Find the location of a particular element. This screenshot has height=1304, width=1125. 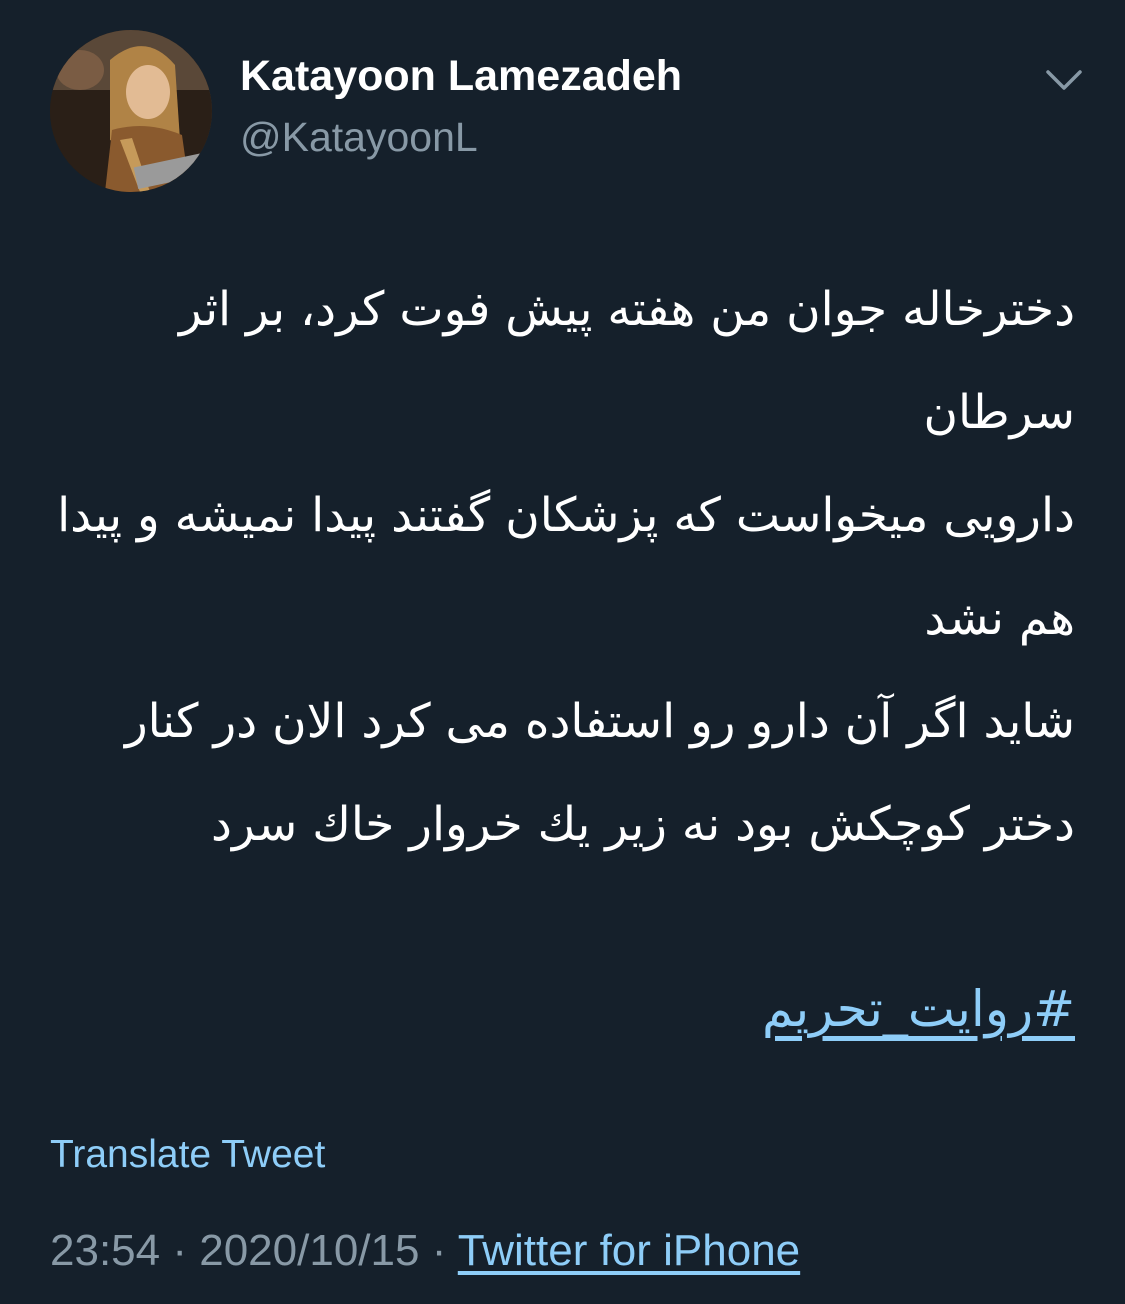

tweet-source-link: Twitter for iPhone is located at coordinates (629, 1250).